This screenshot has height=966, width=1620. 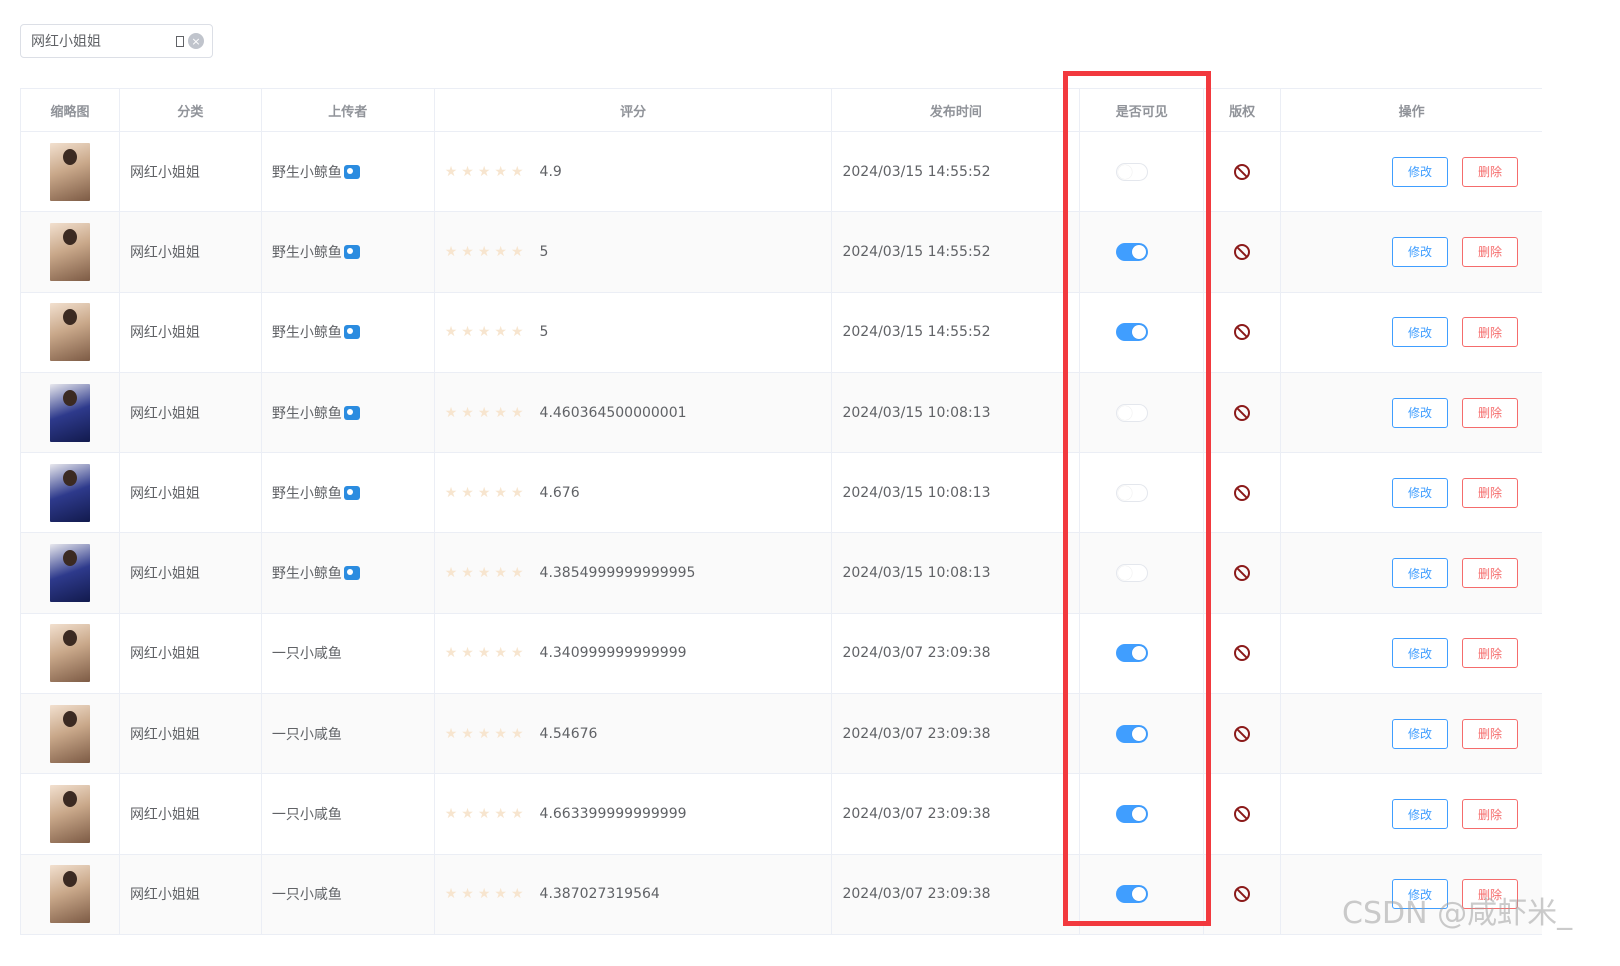 I want to click on header-ops: 操作, so click(x=1411, y=112).